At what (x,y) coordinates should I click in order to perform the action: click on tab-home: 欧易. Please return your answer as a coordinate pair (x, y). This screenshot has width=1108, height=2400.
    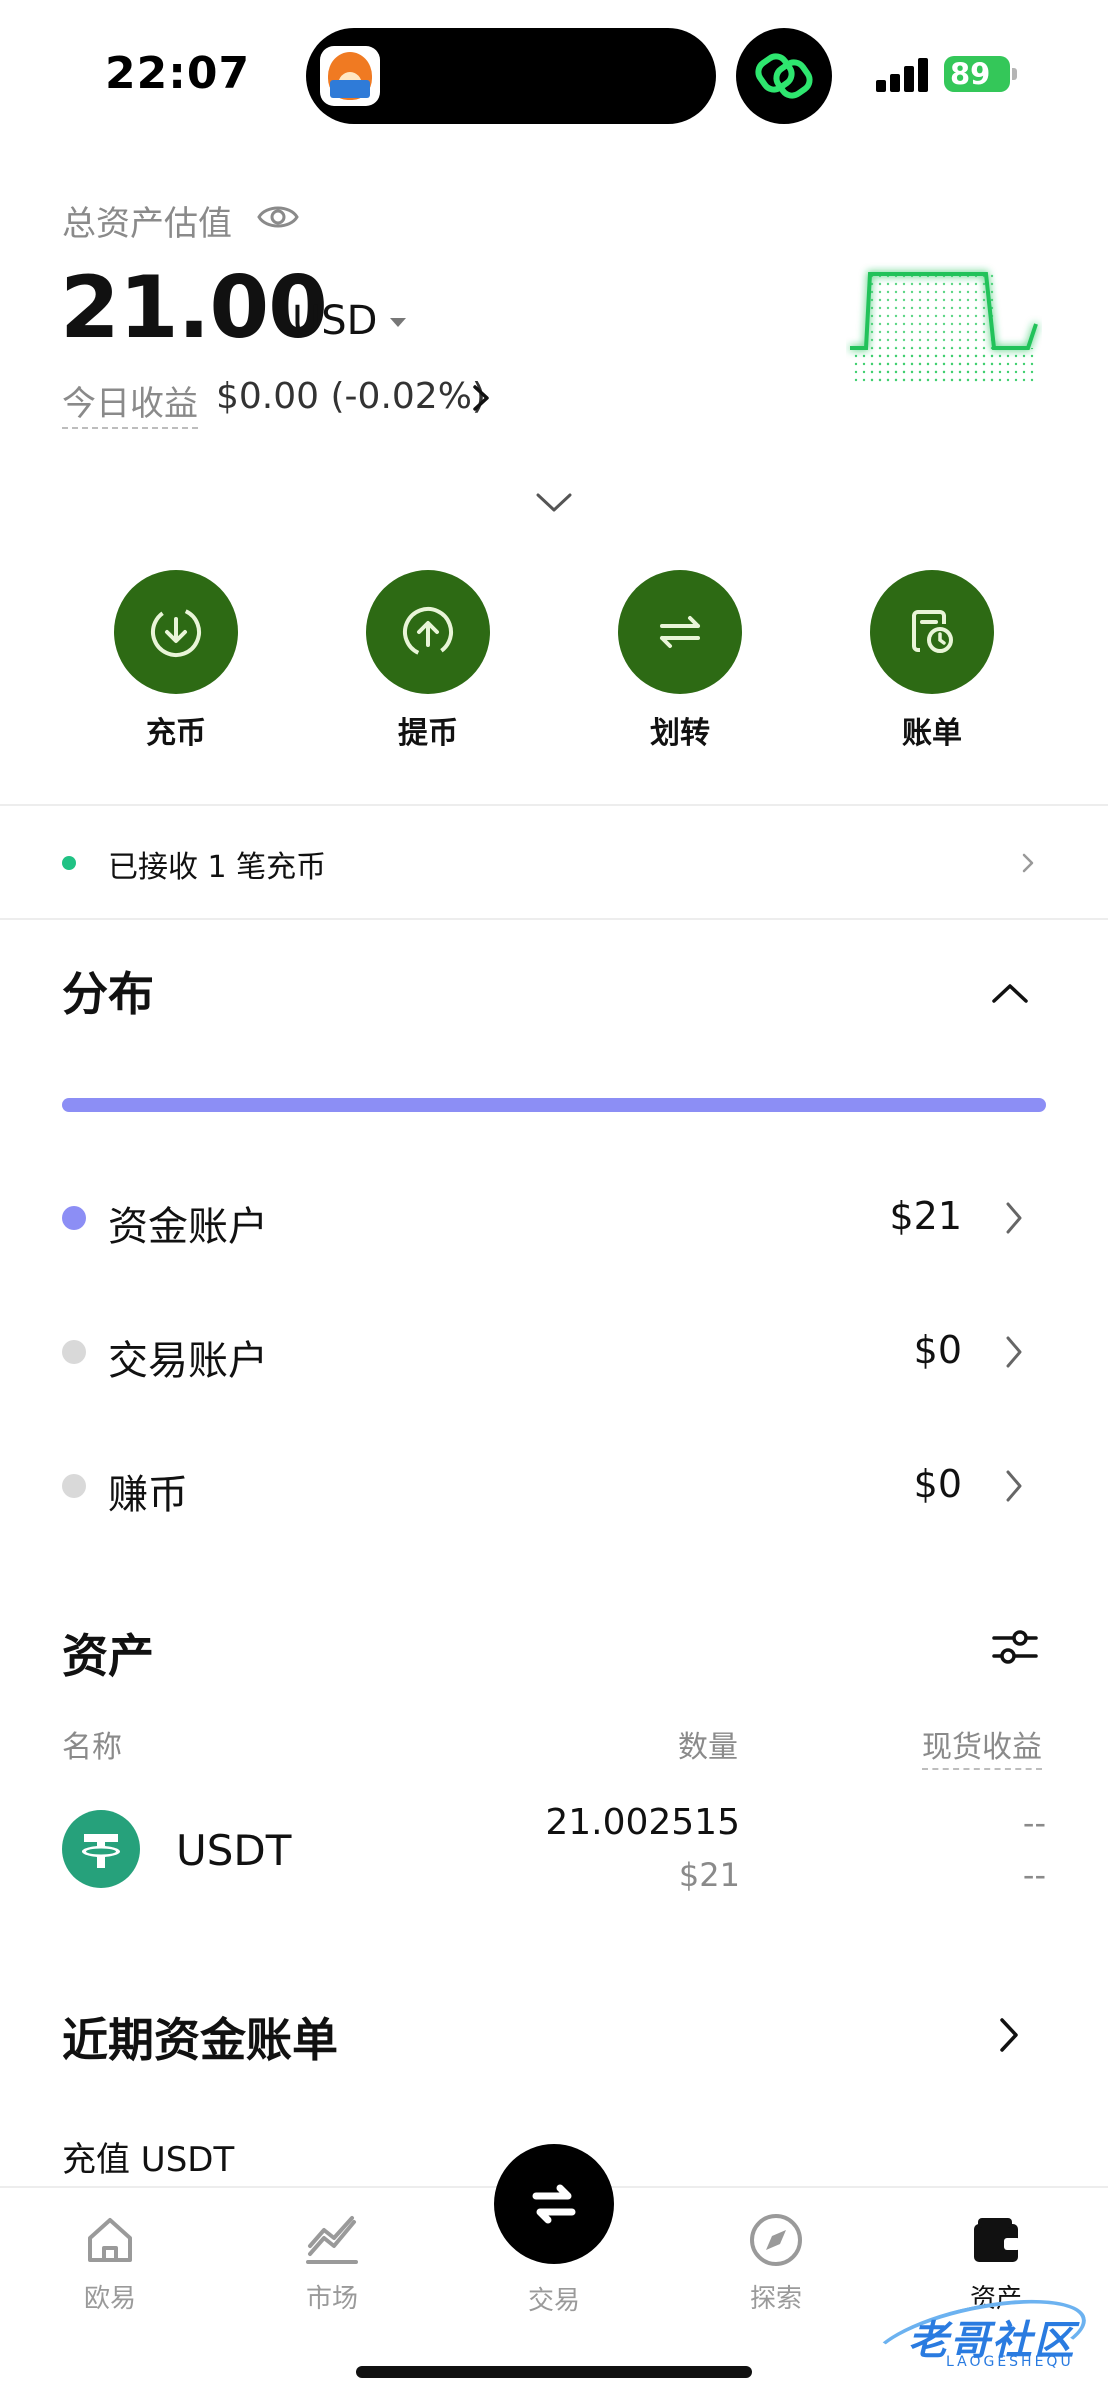
    Looking at the image, I should click on (110, 2262).